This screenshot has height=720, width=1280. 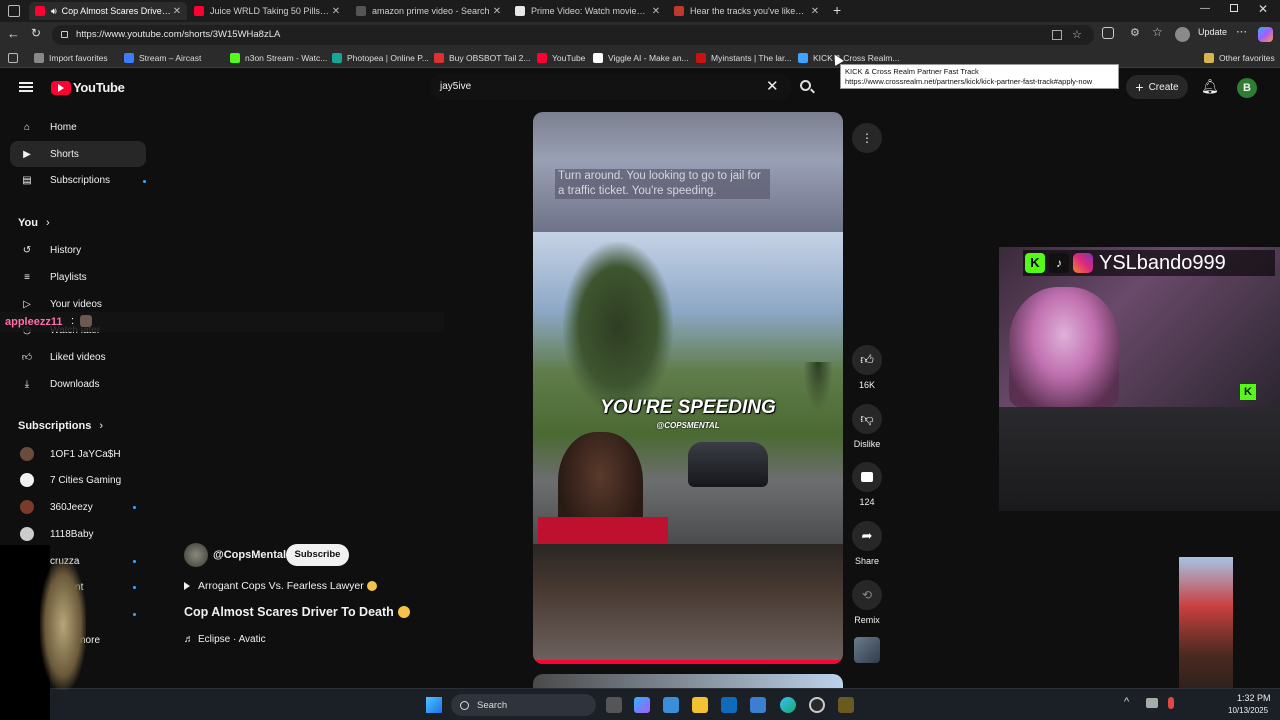 I want to click on create-button: + Create, so click(x=1157, y=87).